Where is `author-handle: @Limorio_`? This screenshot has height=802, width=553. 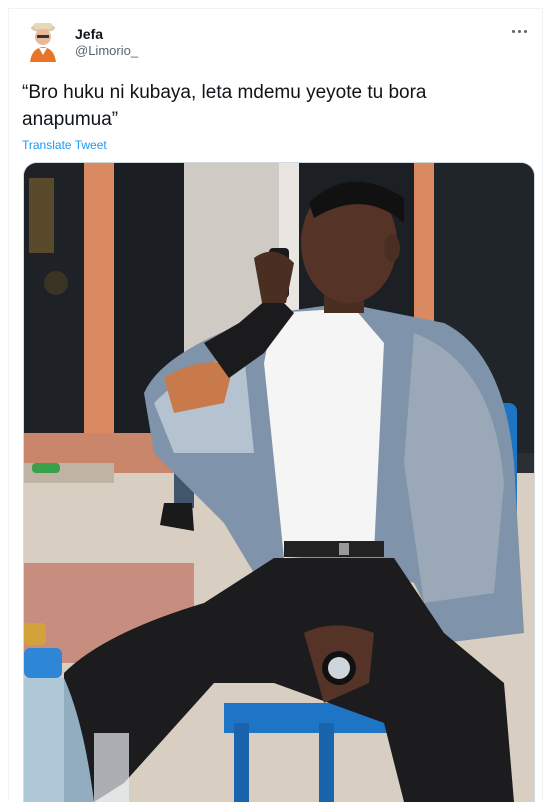
author-handle: @Limorio_ is located at coordinates (106, 50).